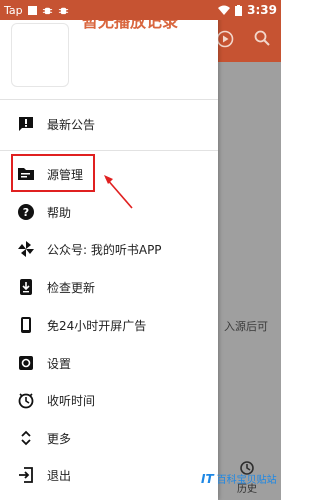 This screenshot has width=320, height=500. What do you see at coordinates (225, 41) in the screenshot?
I see `play-circle-icon` at bounding box center [225, 41].